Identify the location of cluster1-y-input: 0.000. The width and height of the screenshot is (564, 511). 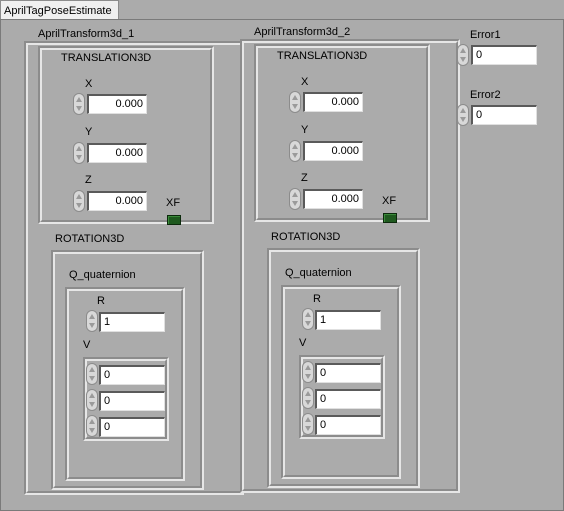
(117, 153).